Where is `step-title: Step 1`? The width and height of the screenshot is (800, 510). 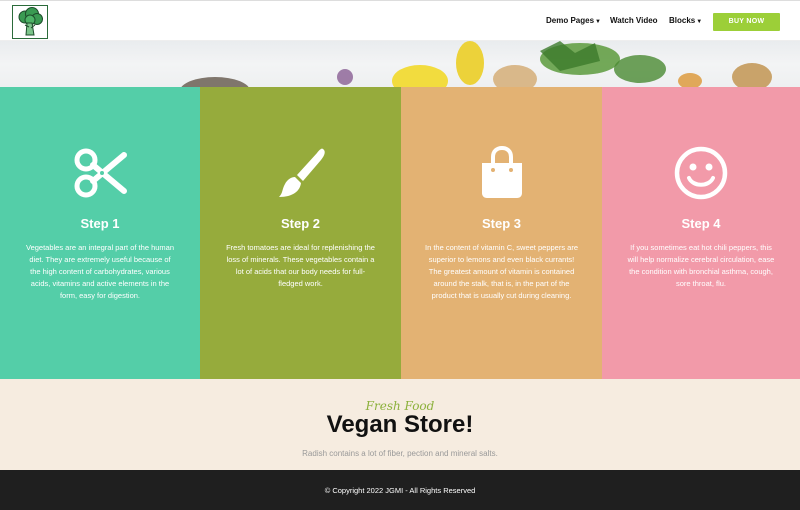 step-title: Step 1 is located at coordinates (100, 223).